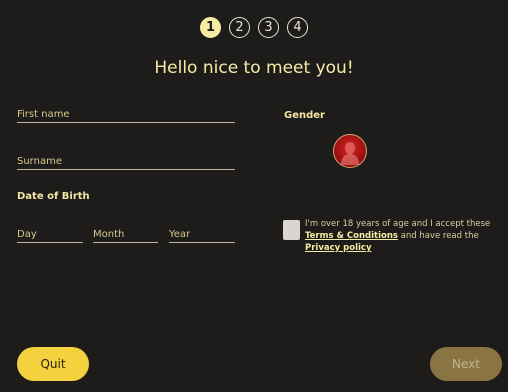  What do you see at coordinates (180, 234) in the screenshot?
I see `year-placeholder: Year` at bounding box center [180, 234].